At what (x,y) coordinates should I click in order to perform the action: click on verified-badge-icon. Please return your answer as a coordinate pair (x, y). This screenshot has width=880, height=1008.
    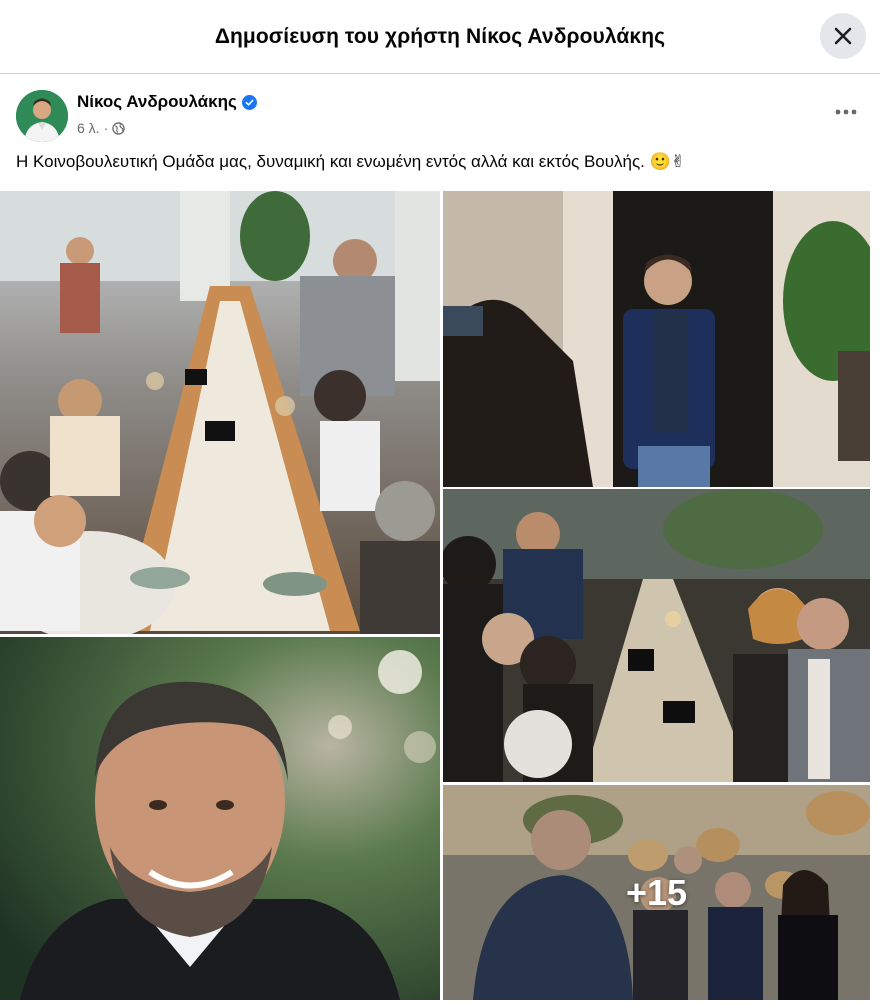
    Looking at the image, I should click on (249, 102).